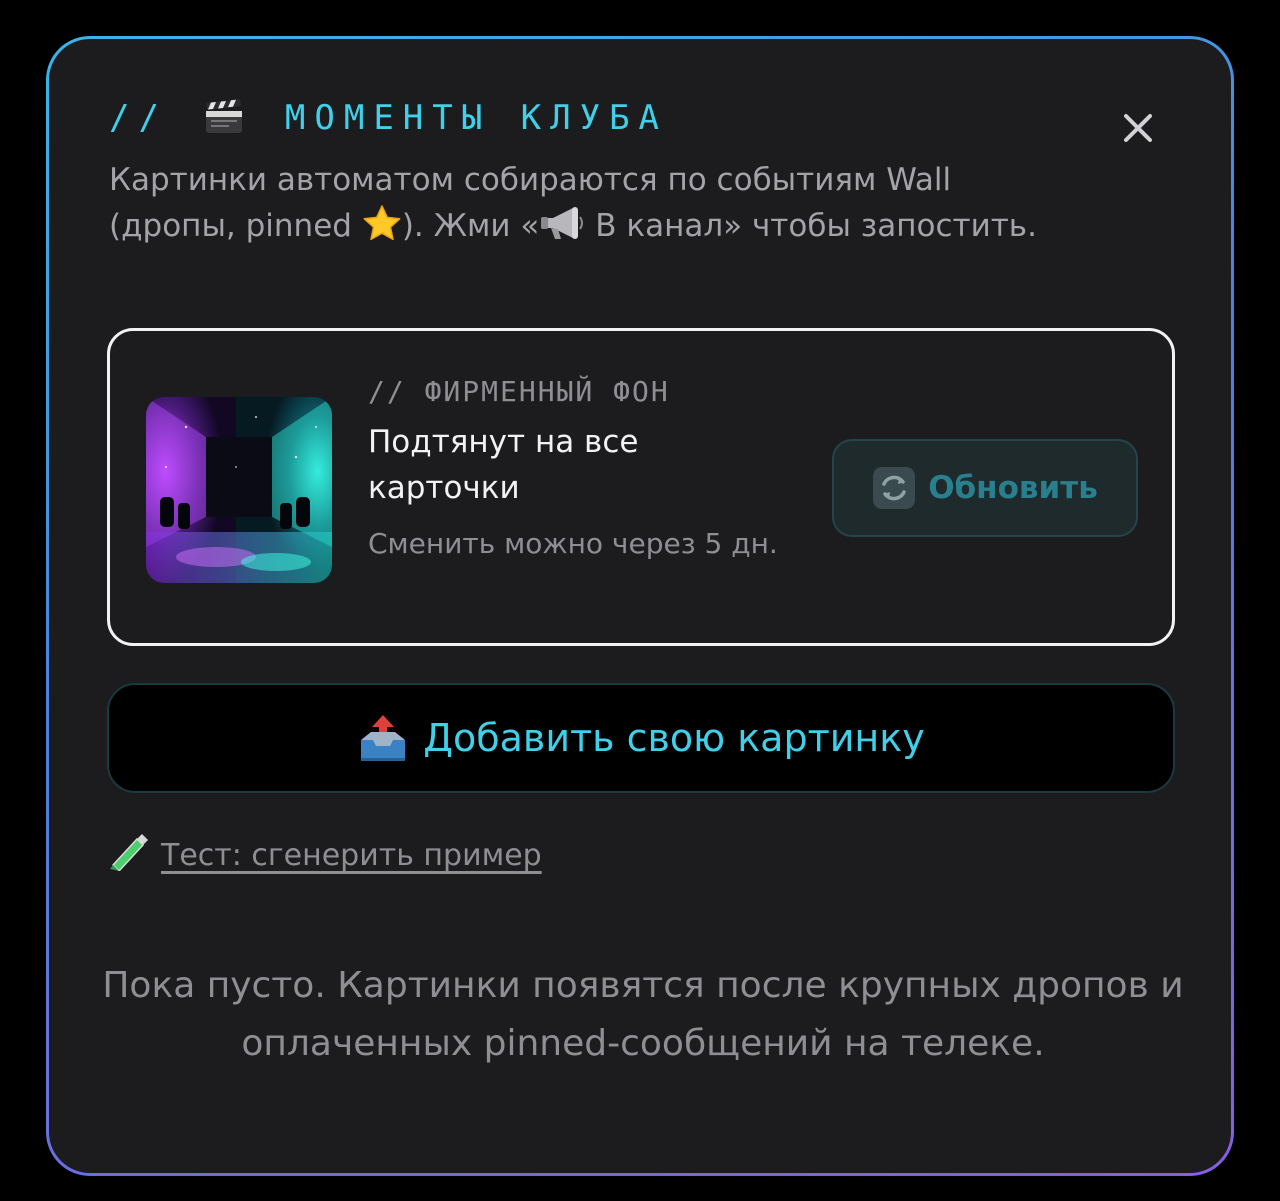  I want to click on refresh-button: Обновить, so click(985, 488).